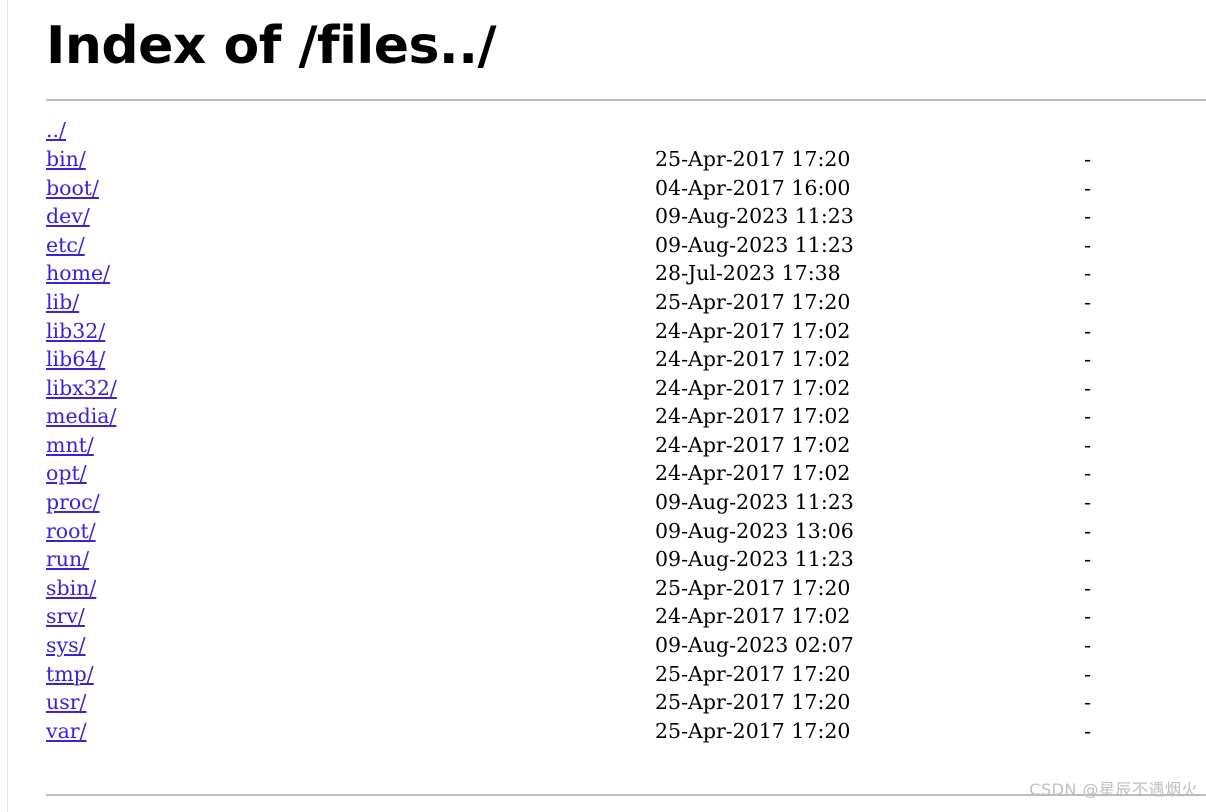 The height and width of the screenshot is (812, 1206). What do you see at coordinates (626, 645) in the screenshot?
I see `listing-row: sys/09-Aug-2023 02:07-` at bounding box center [626, 645].